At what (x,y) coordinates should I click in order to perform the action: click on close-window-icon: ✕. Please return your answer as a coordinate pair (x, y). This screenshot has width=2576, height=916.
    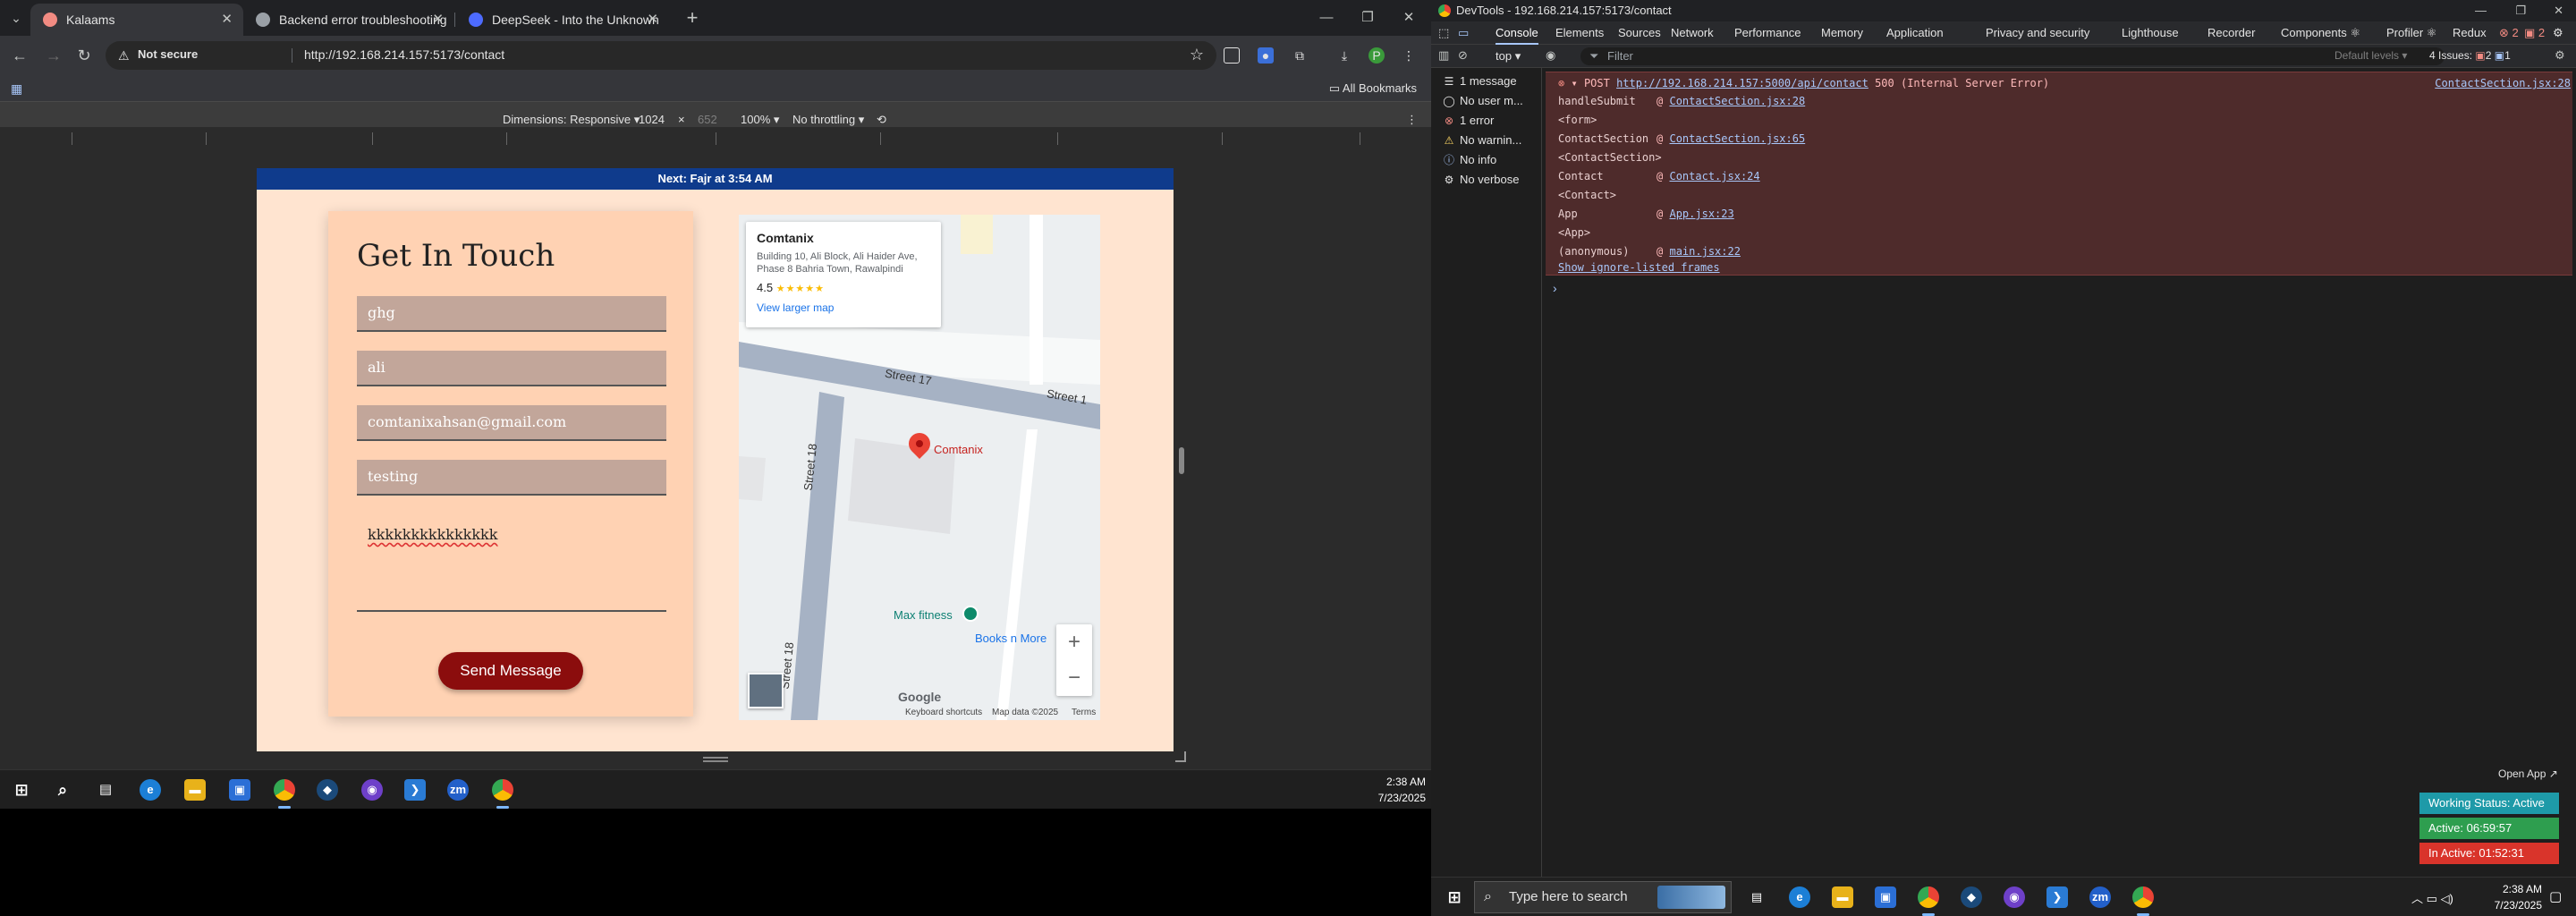
    Looking at the image, I should click on (2558, 10).